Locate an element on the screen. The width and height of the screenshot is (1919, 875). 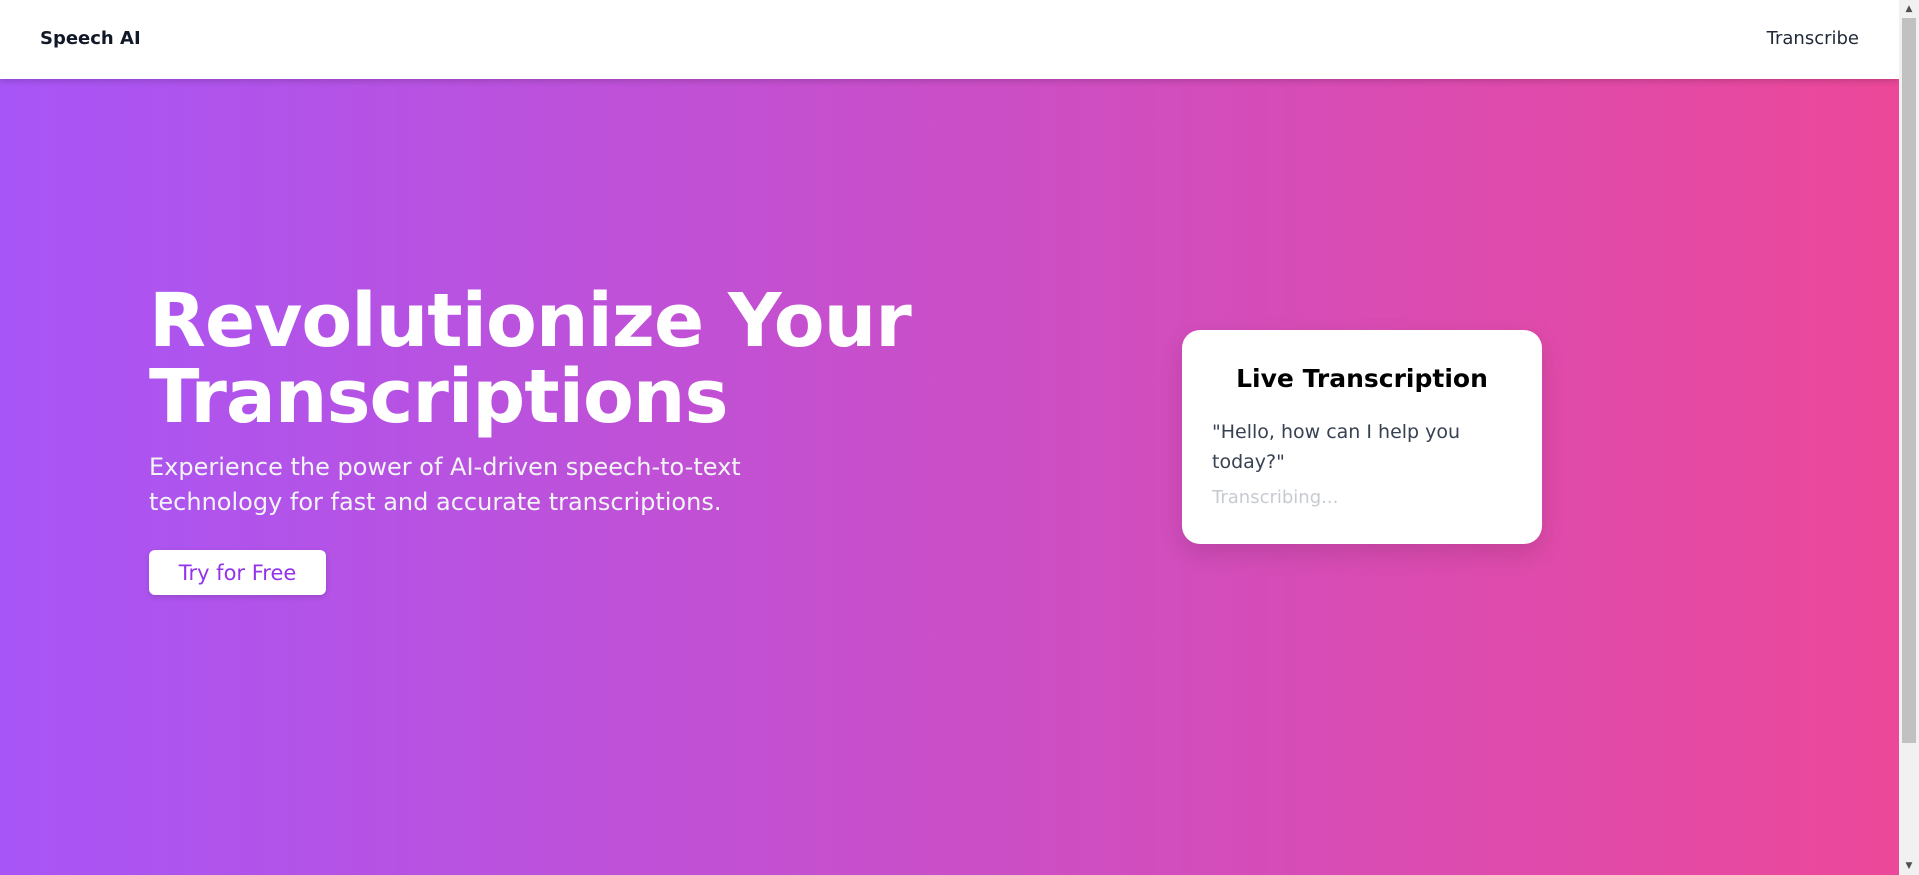
triangle-down-icon: ▼ is located at coordinates (1909, 866).